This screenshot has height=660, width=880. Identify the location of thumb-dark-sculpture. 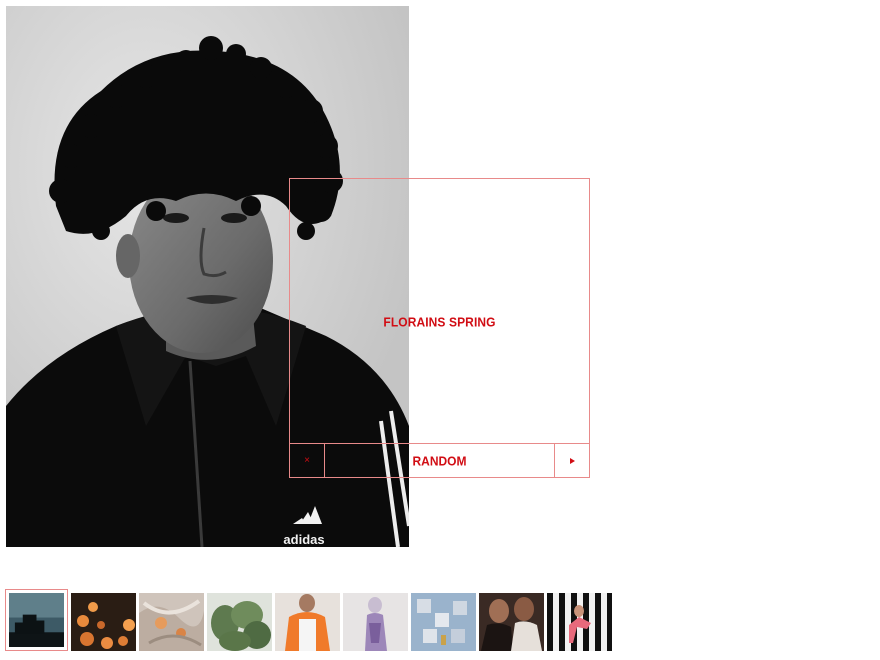
(36, 620).